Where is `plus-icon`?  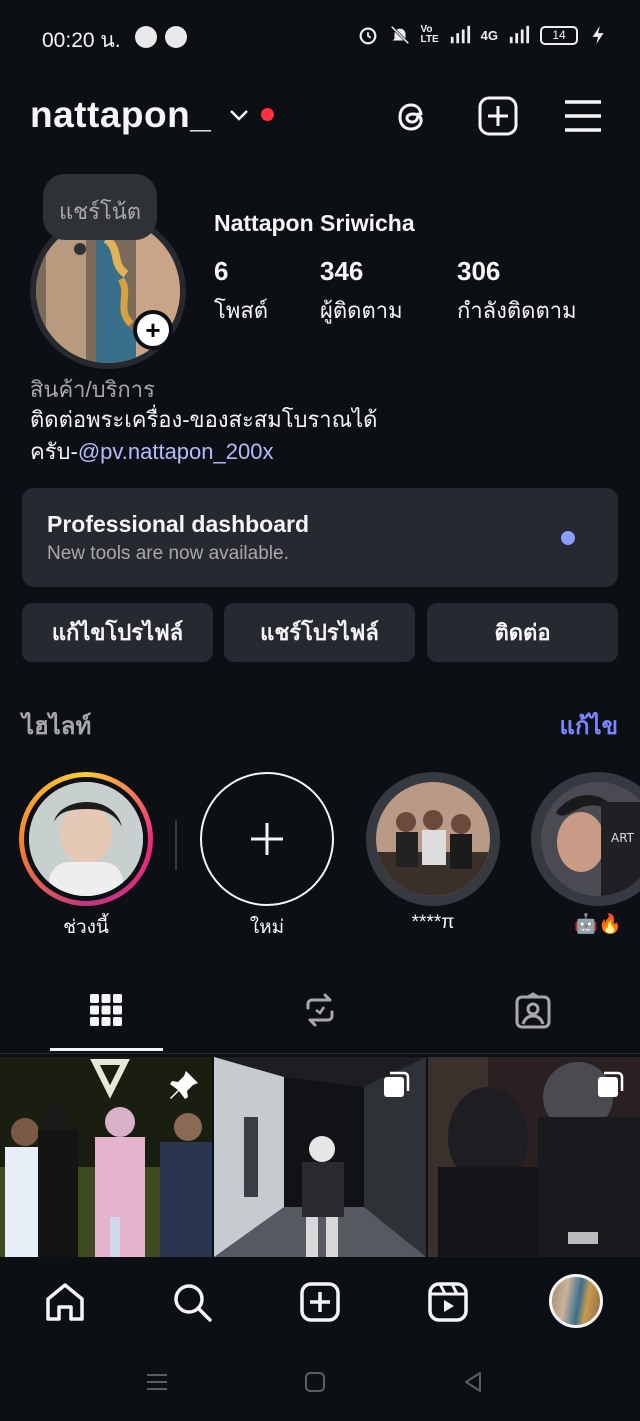 plus-icon is located at coordinates (267, 839).